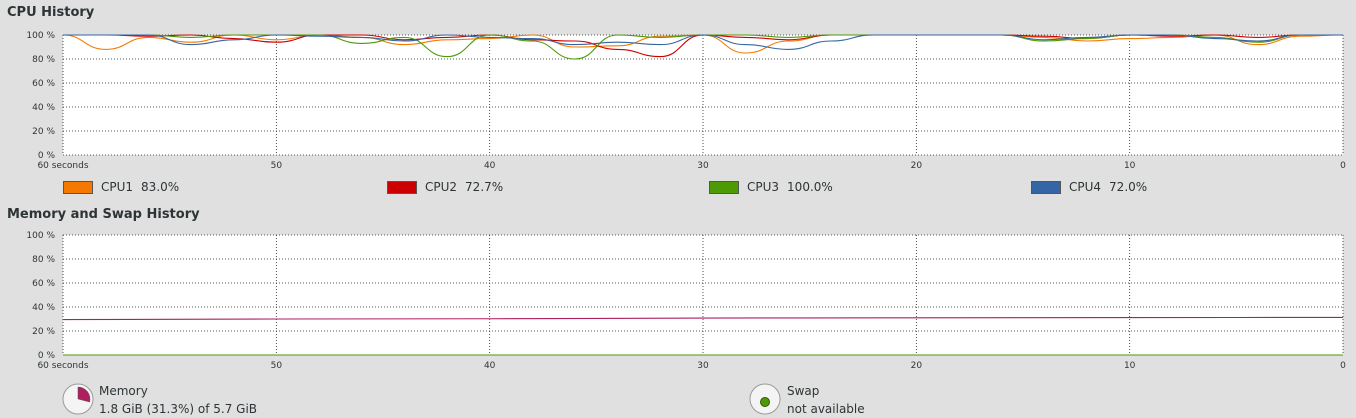 The width and height of the screenshot is (1356, 418). Describe the element at coordinates (1085, 187) in the screenshot. I see `cpu4-legend-label: CPU4` at that location.